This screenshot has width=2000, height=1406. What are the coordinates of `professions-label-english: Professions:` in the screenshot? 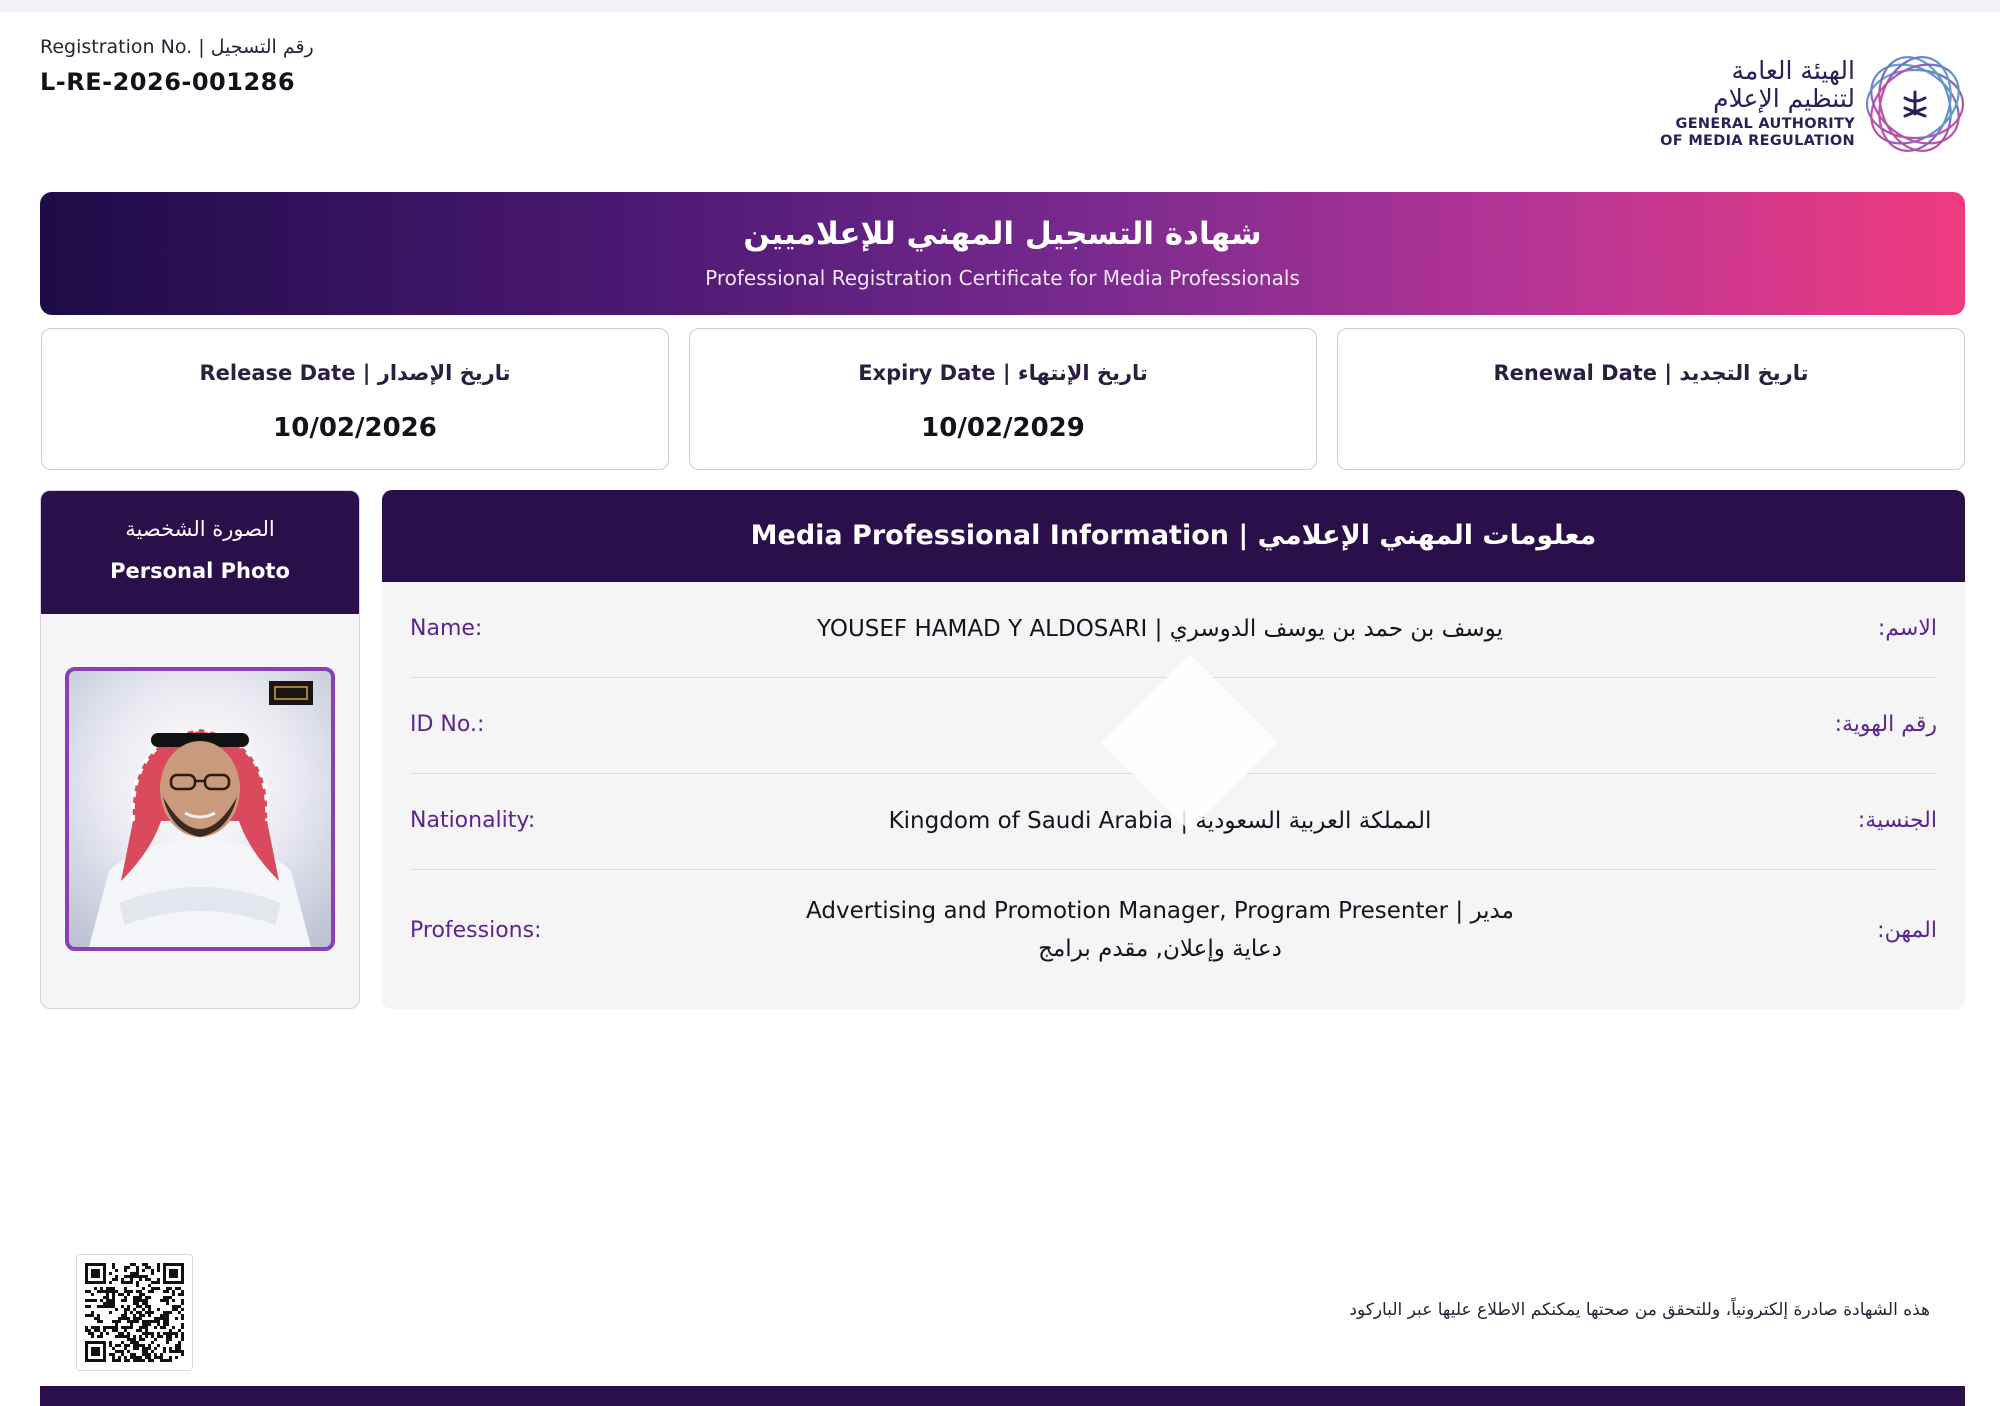 It's located at (476, 930).